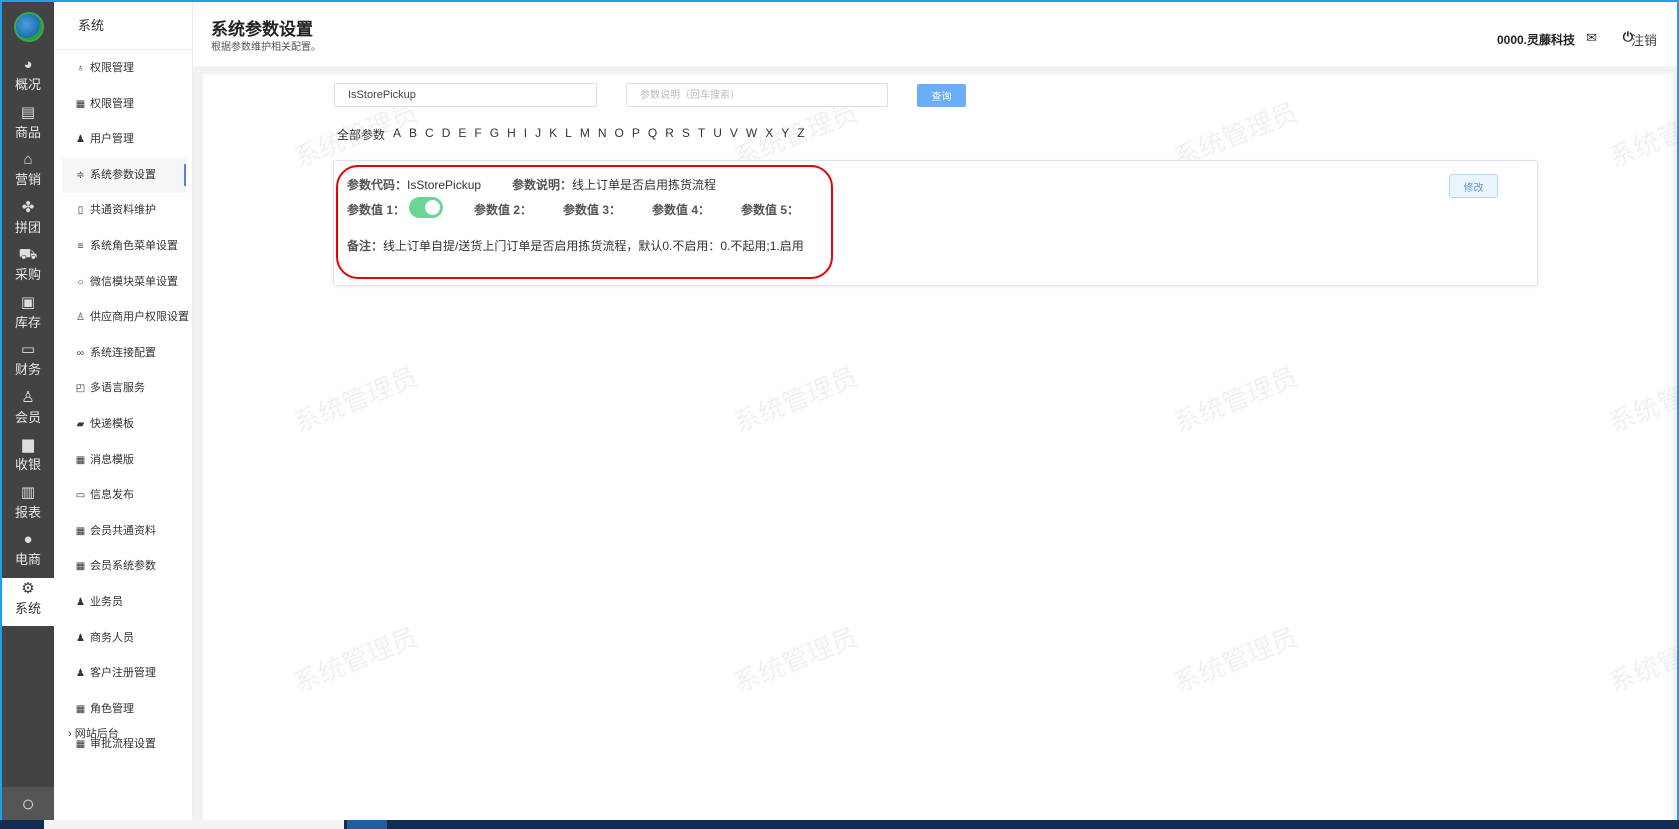 The height and width of the screenshot is (829, 1679). I want to click on gear-icon: ⚙, so click(28, 588).